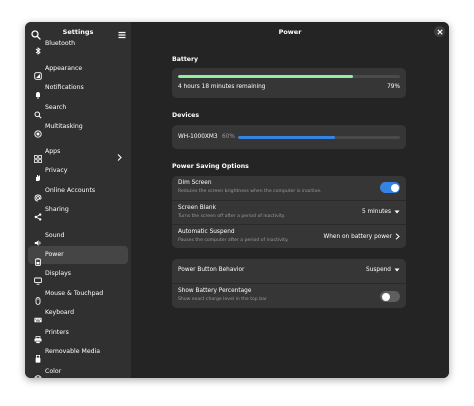  Describe the element at coordinates (54, 254) in the screenshot. I see `sidebar-item-label: Power` at that location.